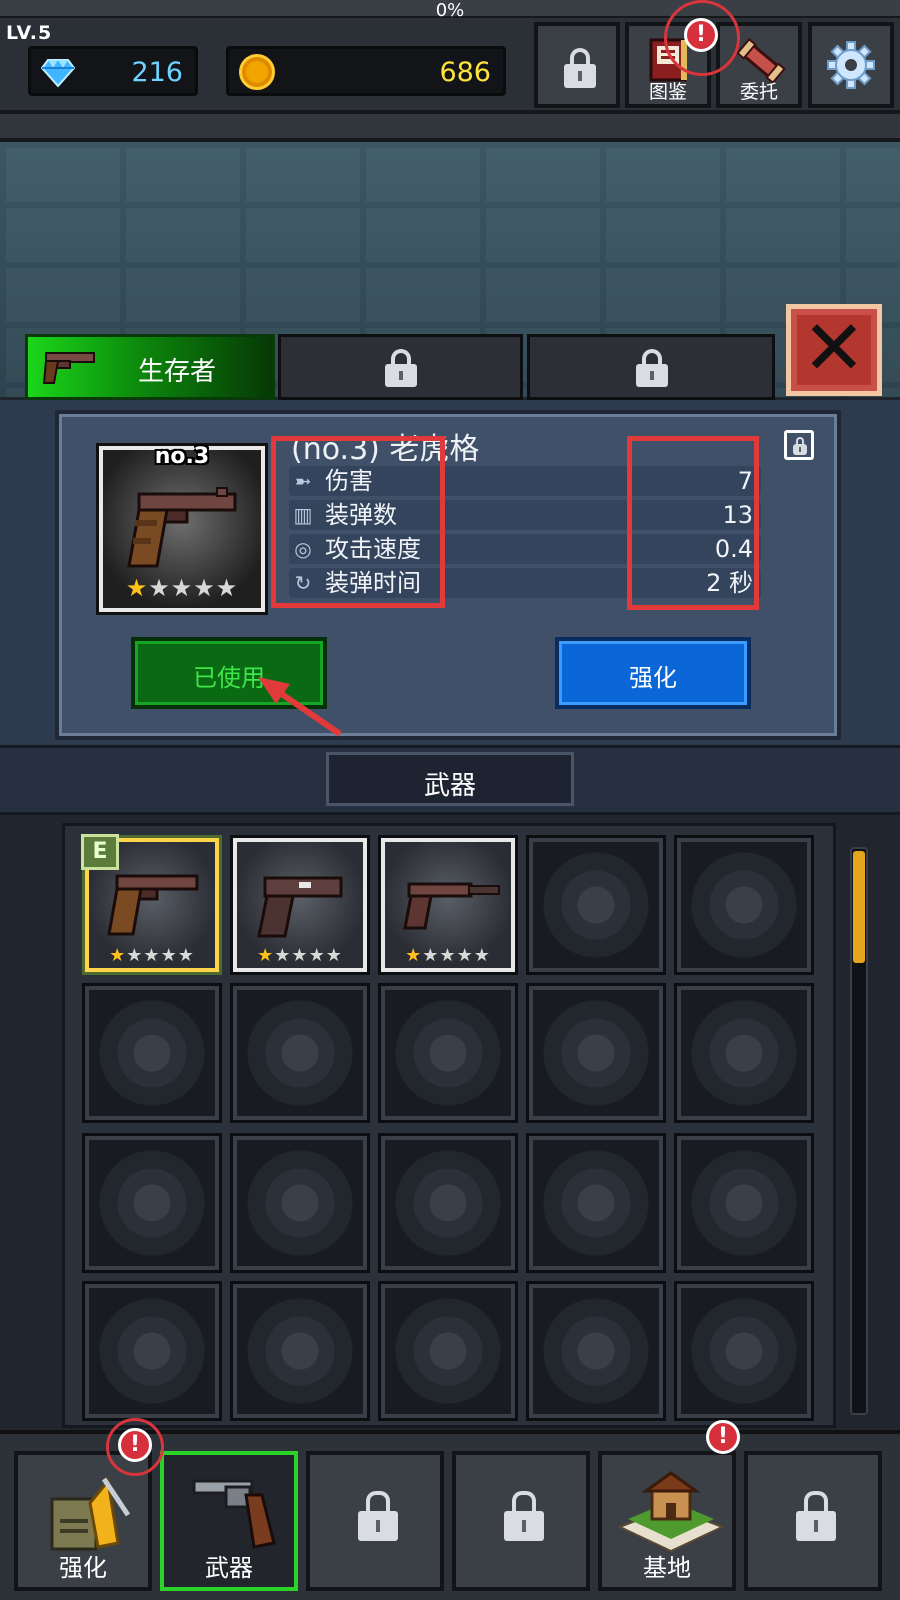  I want to click on xp-percent: 0%, so click(450, 10).